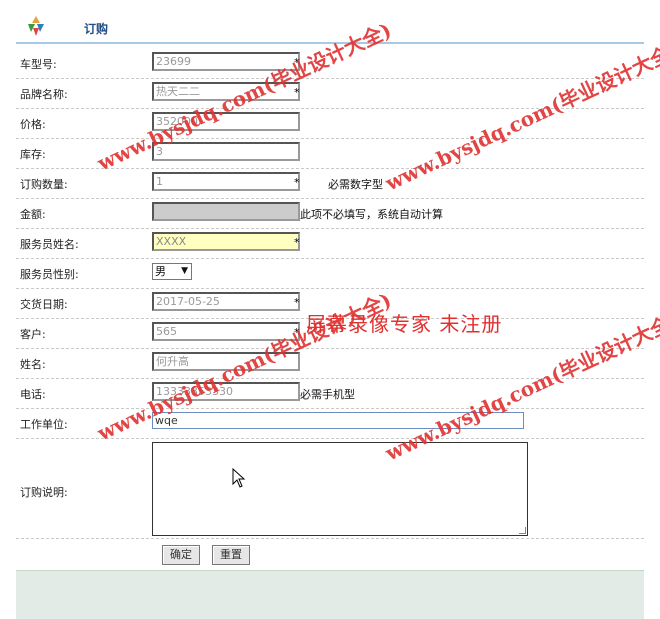  What do you see at coordinates (33, 394) in the screenshot?
I see `phone-label: 电话:` at bounding box center [33, 394].